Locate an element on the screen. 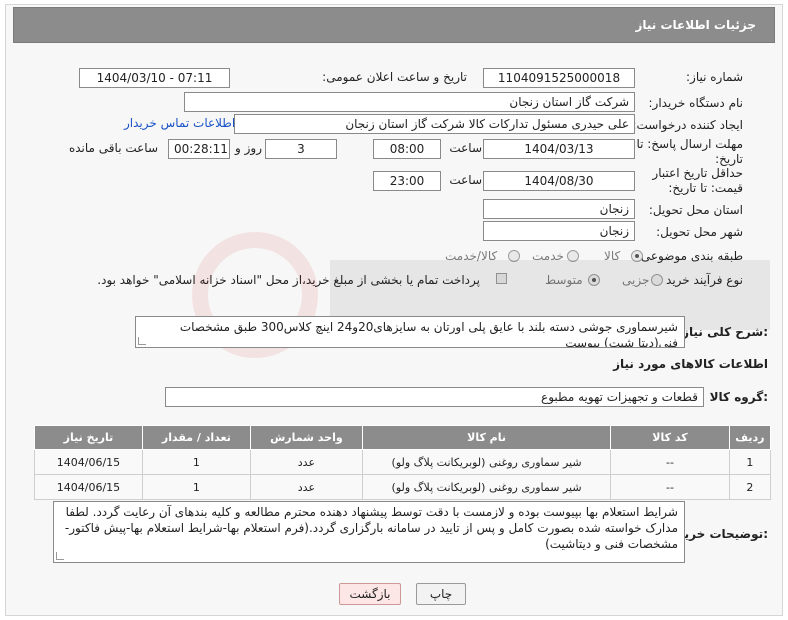 The height and width of the screenshot is (620, 788). days-label: روز و is located at coordinates (248, 148).